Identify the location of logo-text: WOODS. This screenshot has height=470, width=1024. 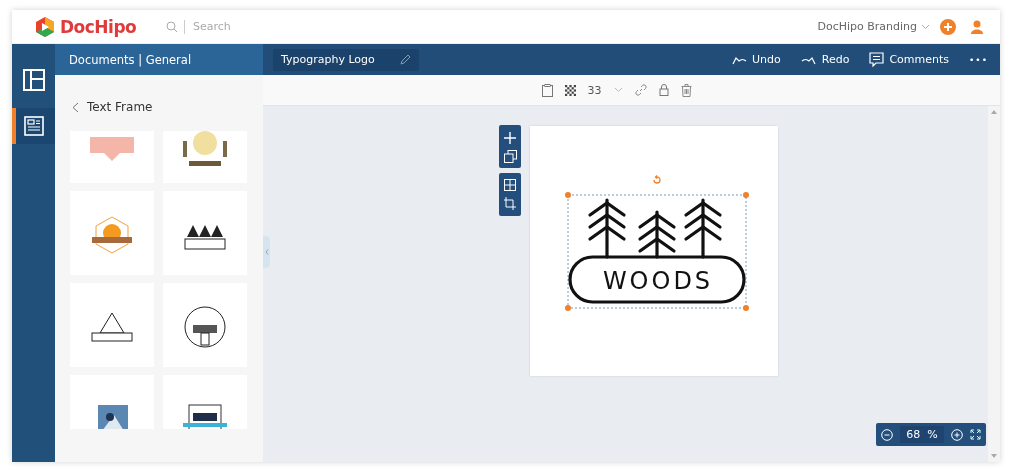
(658, 281).